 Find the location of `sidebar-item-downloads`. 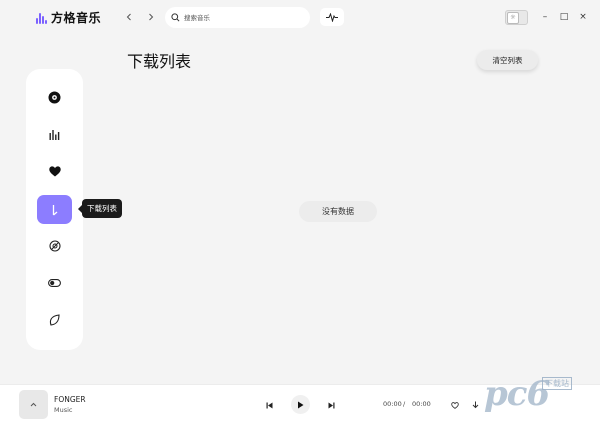

sidebar-item-downloads is located at coordinates (54, 209).